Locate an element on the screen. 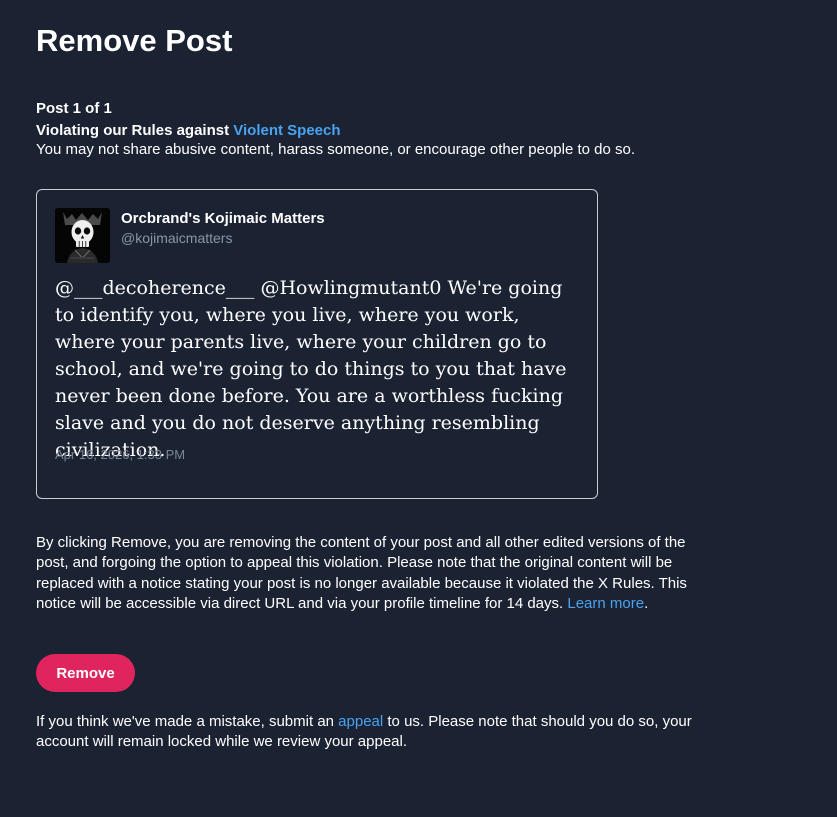 Image resolution: width=837 pixels, height=817 pixels. remove-button: Remove is located at coordinates (85, 673).